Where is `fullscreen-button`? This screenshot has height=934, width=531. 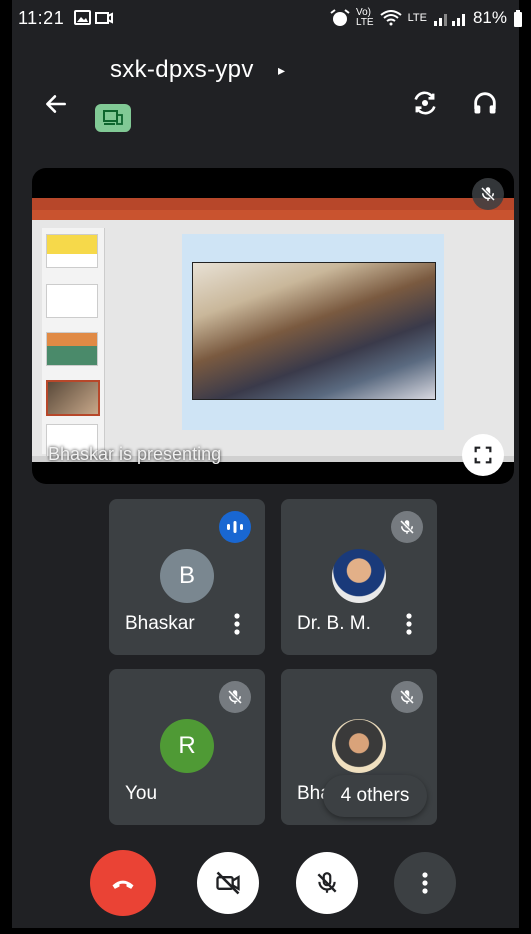 fullscreen-button is located at coordinates (483, 455).